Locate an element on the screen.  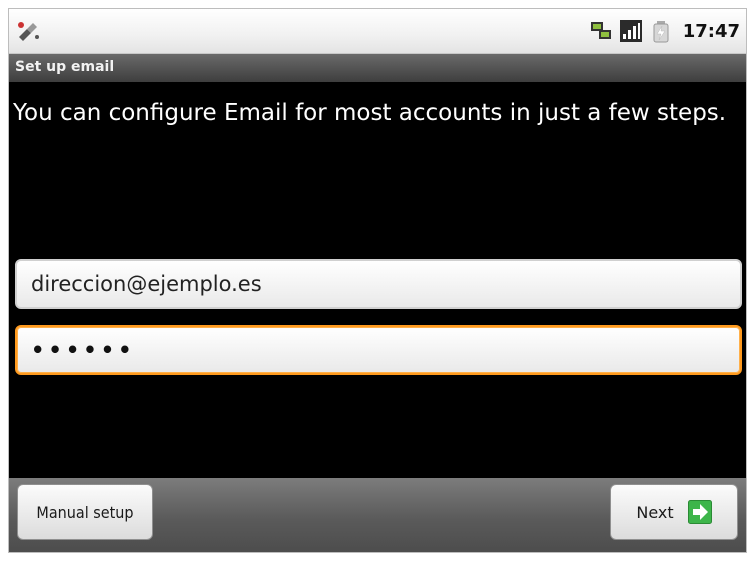
signal-strength-icon is located at coordinates (630, 31).